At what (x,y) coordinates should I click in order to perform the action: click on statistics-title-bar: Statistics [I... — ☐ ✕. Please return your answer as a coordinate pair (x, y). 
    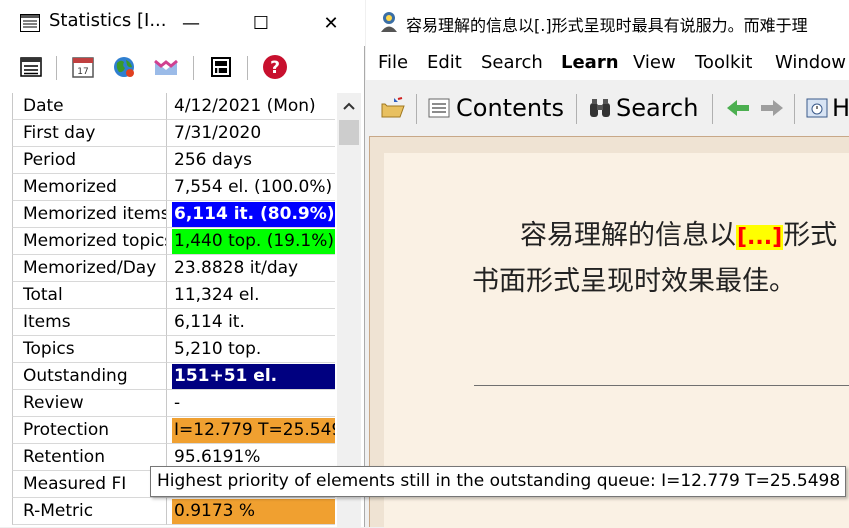
    Looking at the image, I should click on (182, 23).